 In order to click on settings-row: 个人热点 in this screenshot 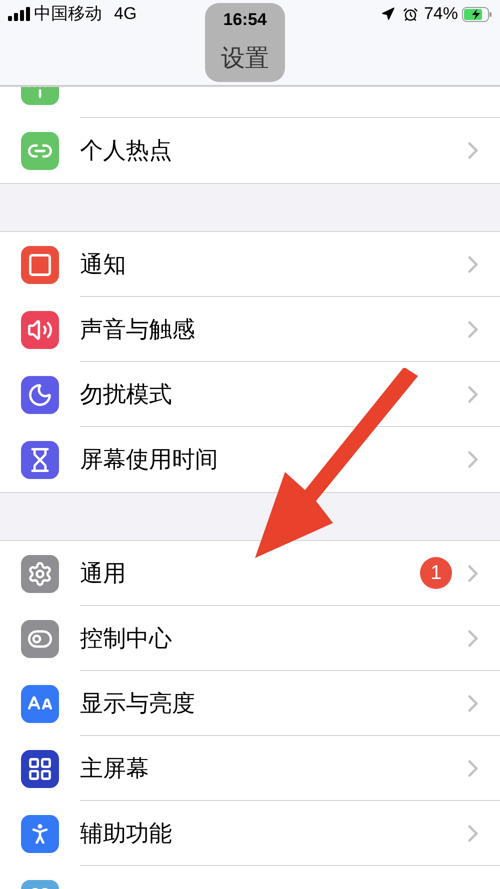, I will do `click(250, 150)`.